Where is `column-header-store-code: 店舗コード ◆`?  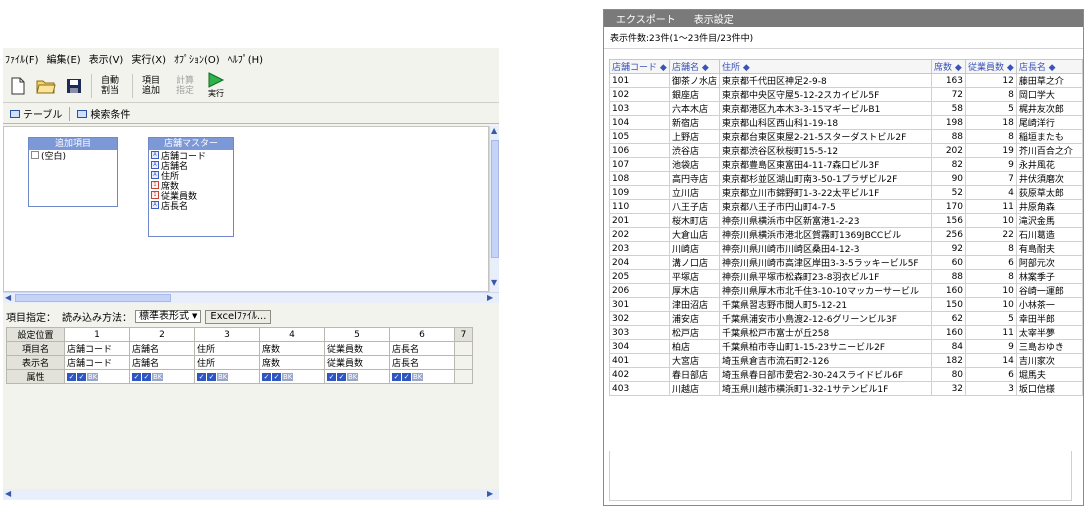 column-header-store-code: 店舗コード ◆ is located at coordinates (639, 66).